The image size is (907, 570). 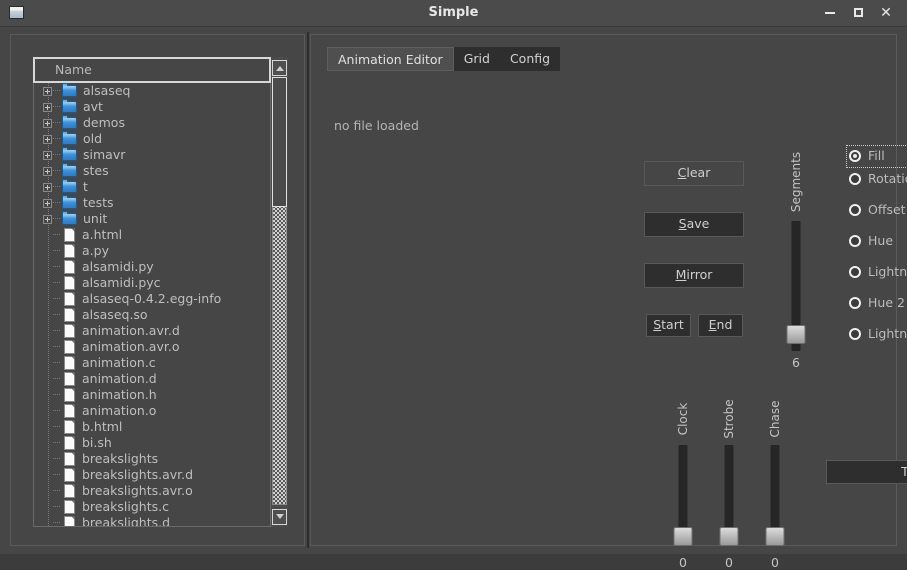 What do you see at coordinates (720, 325) in the screenshot?
I see `end-button: End` at bounding box center [720, 325].